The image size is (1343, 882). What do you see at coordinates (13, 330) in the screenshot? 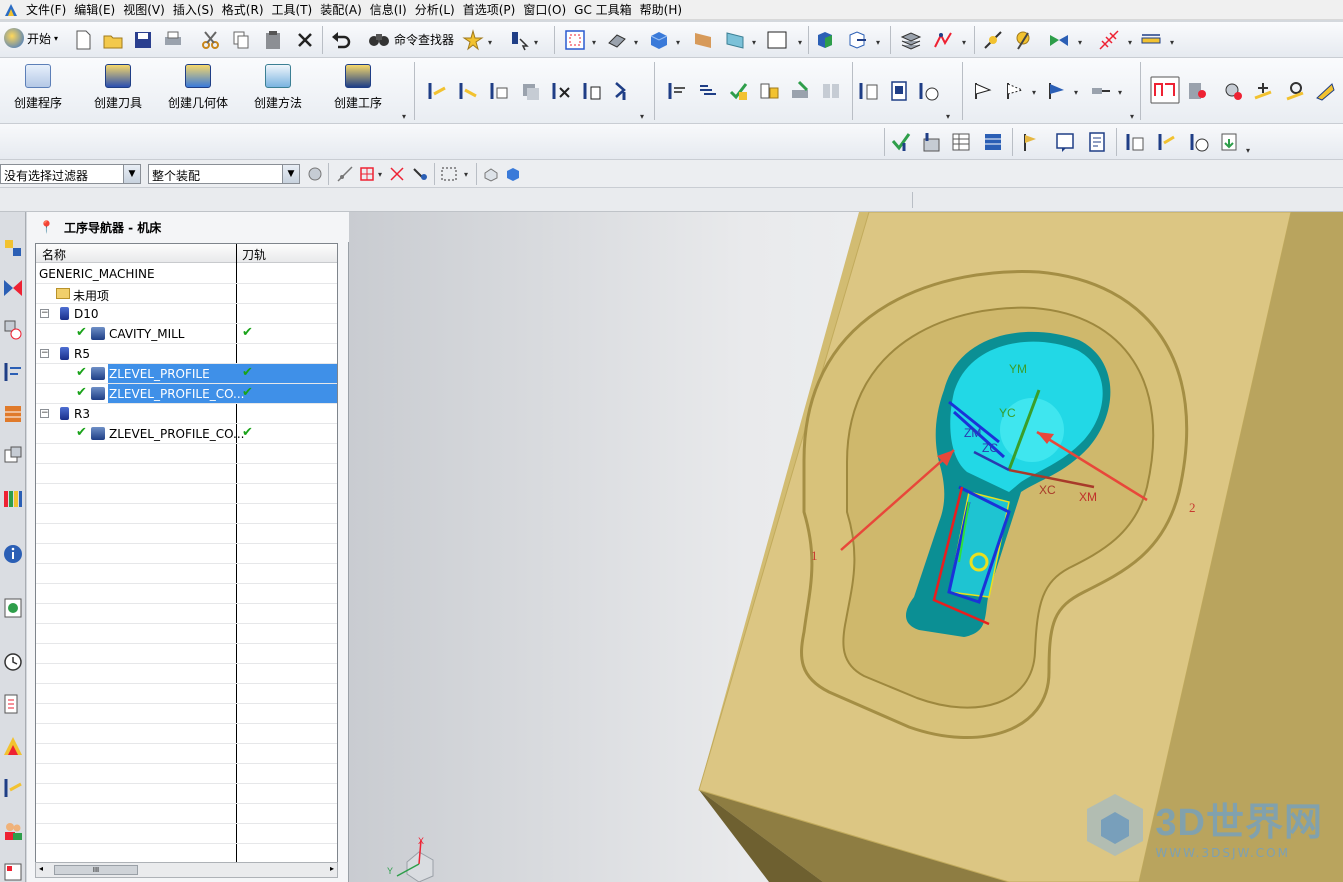
I see `part-navigator-icon` at bounding box center [13, 330].